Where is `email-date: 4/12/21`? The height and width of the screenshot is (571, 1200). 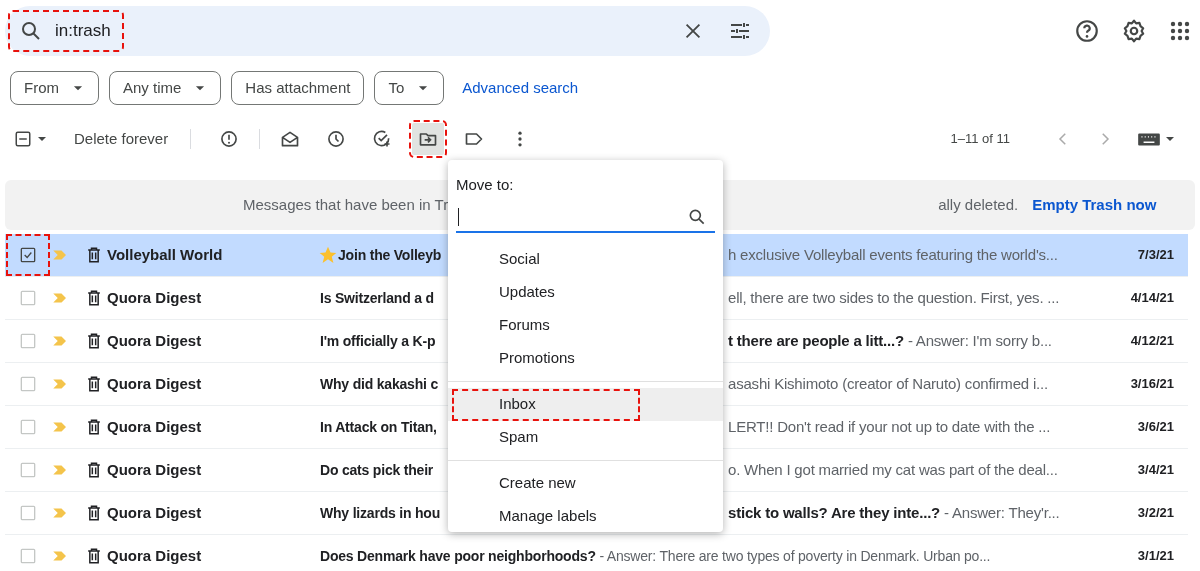
email-date: 4/12/21 is located at coordinates (1152, 341).